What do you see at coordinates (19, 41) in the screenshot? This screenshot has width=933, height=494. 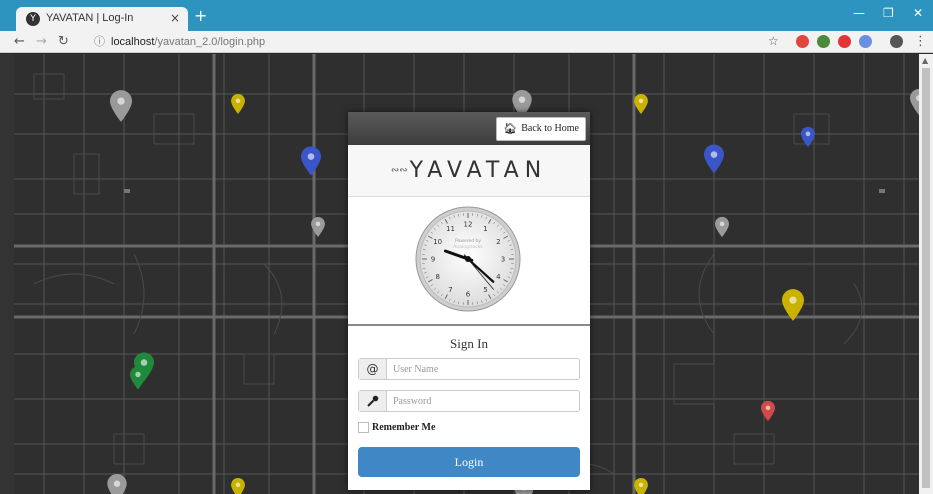 I see `back-arrow-icon: ←` at bounding box center [19, 41].